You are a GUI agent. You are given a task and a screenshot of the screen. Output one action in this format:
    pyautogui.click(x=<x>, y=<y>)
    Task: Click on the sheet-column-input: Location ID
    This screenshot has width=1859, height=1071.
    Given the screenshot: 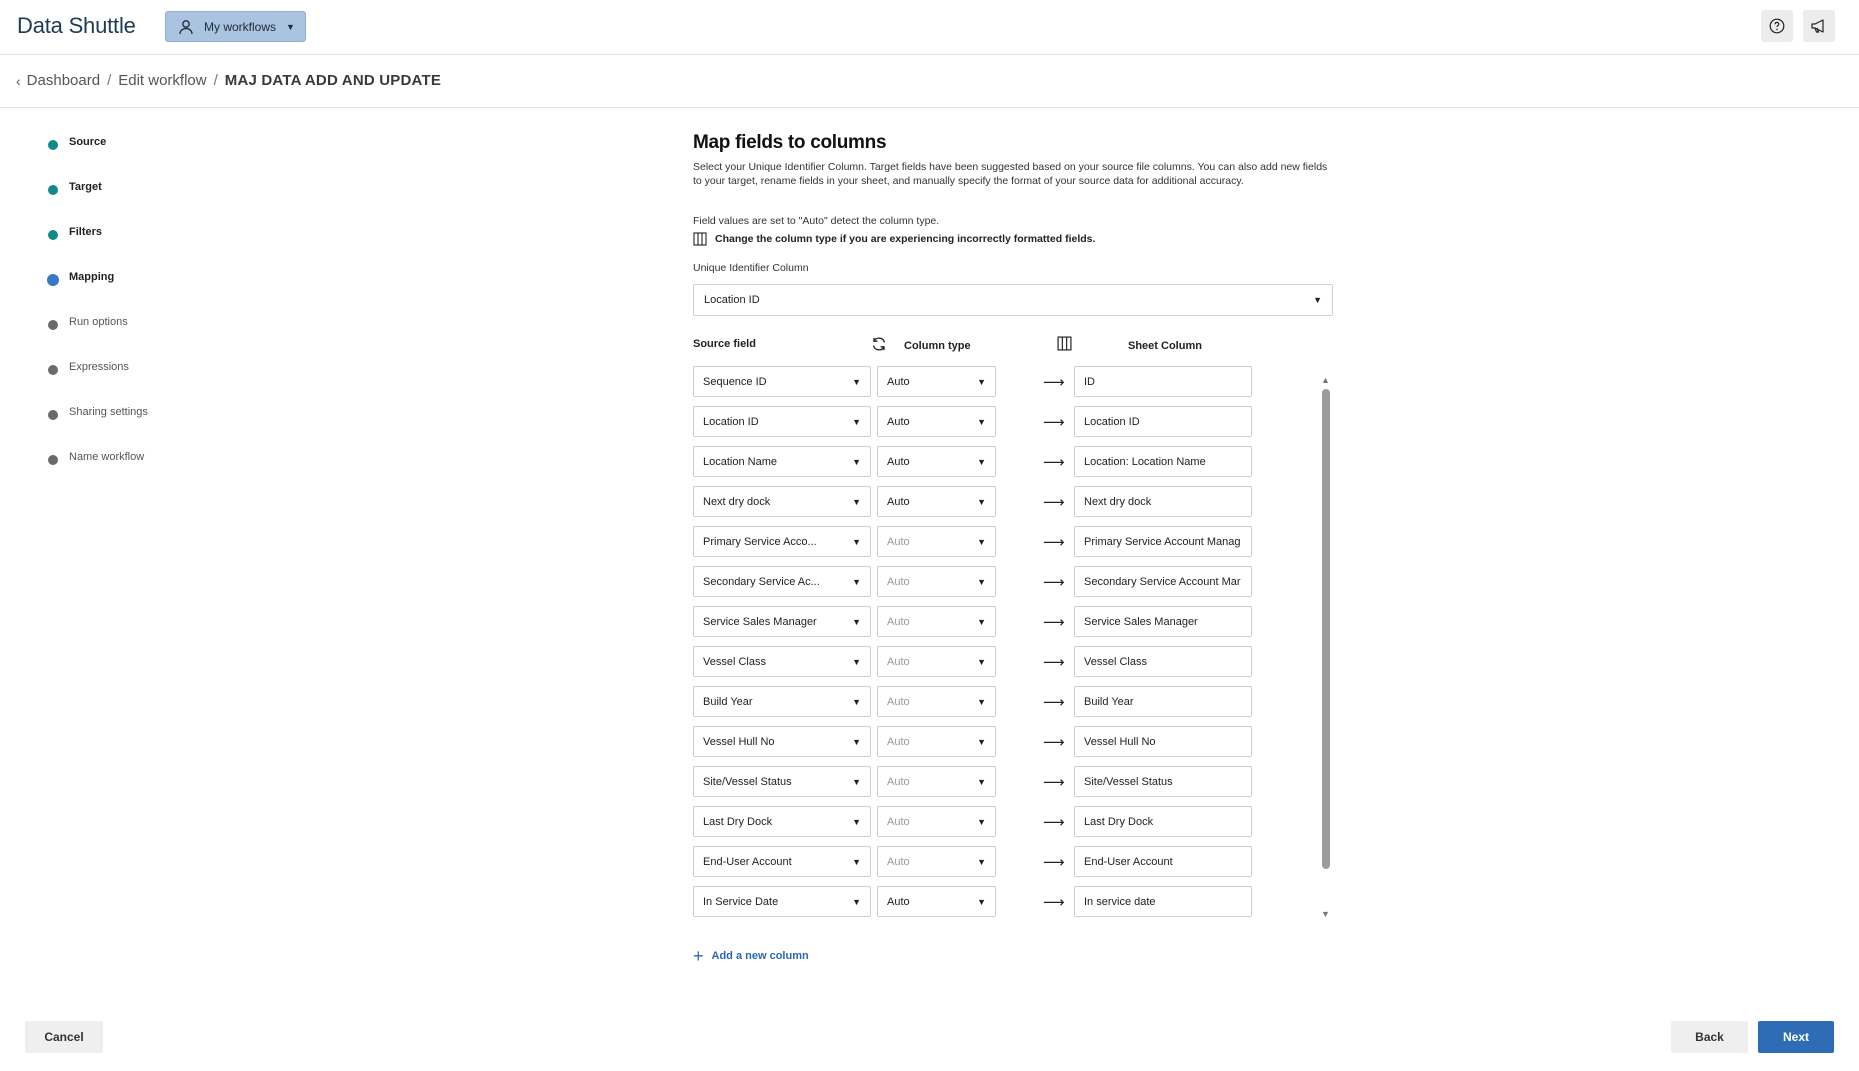 What is the action you would take?
    pyautogui.click(x=1163, y=421)
    